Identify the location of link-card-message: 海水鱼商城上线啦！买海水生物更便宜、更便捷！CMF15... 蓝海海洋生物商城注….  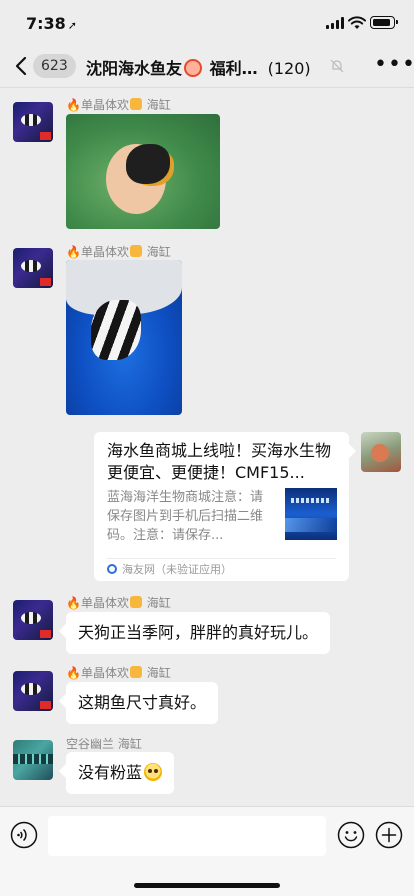
(221, 506).